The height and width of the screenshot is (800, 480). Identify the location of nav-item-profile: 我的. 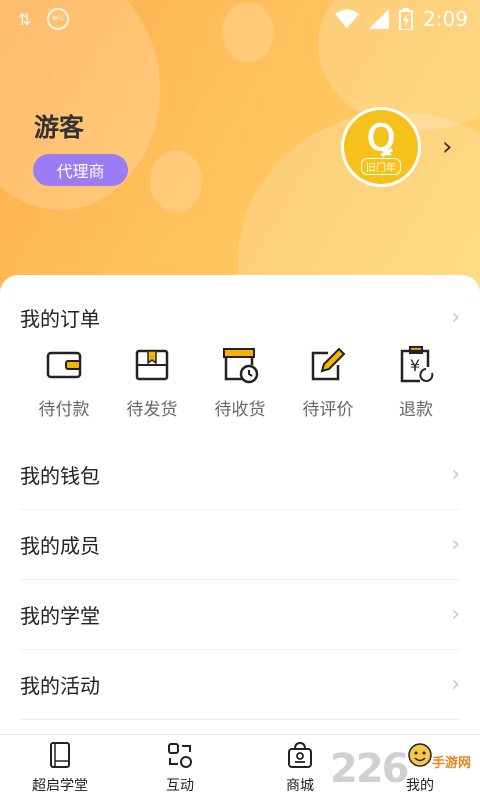
(420, 767).